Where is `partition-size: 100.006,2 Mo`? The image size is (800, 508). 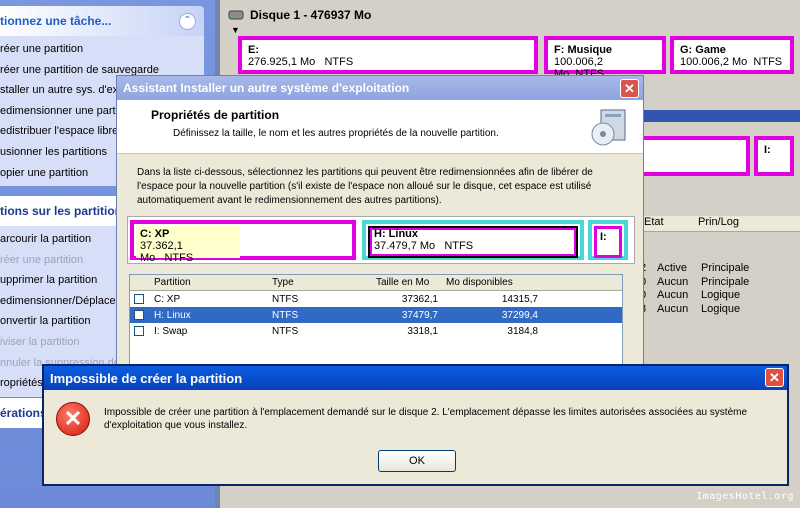 partition-size: 100.006,2 Mo is located at coordinates (714, 62).